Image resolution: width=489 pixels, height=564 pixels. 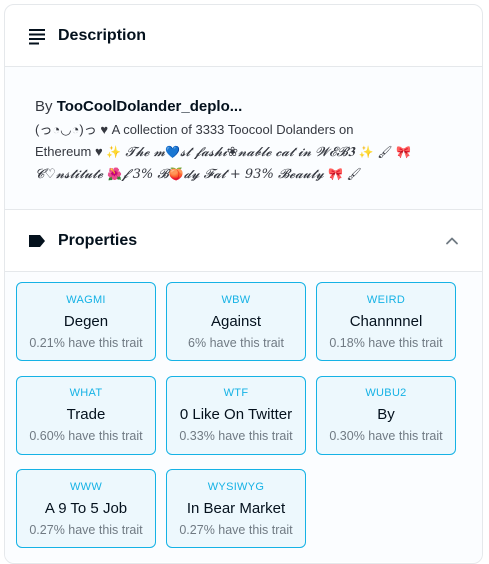 What do you see at coordinates (44, 106) in the screenshot?
I see `by-prefix: By` at bounding box center [44, 106].